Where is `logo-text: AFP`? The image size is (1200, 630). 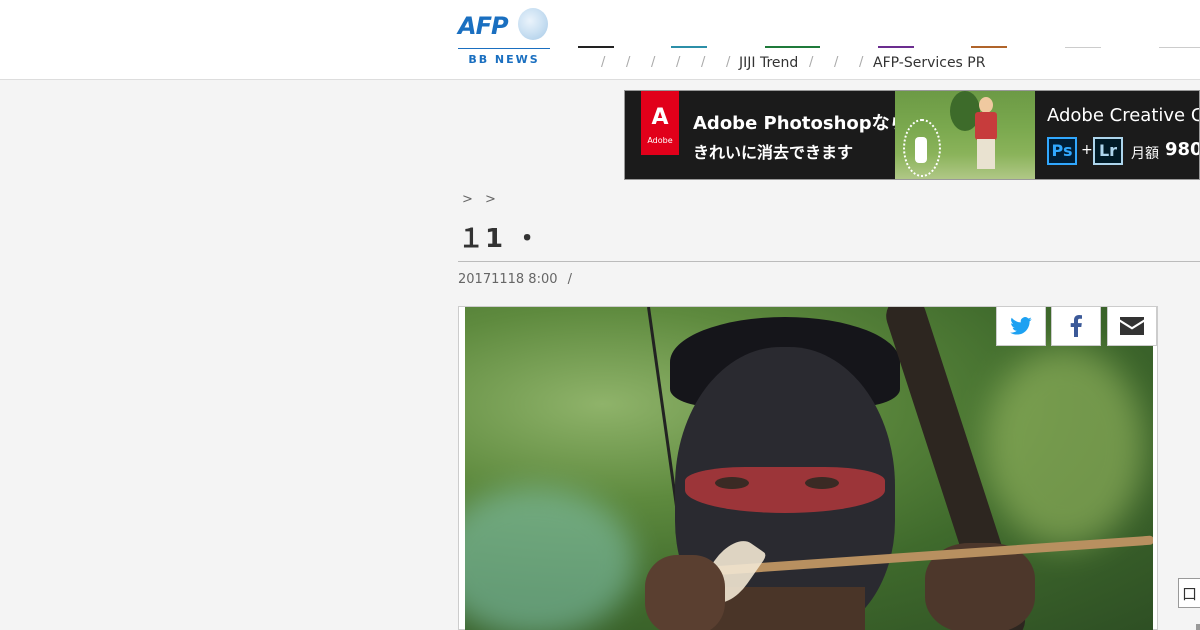
logo-text: AFP is located at coordinates (483, 26).